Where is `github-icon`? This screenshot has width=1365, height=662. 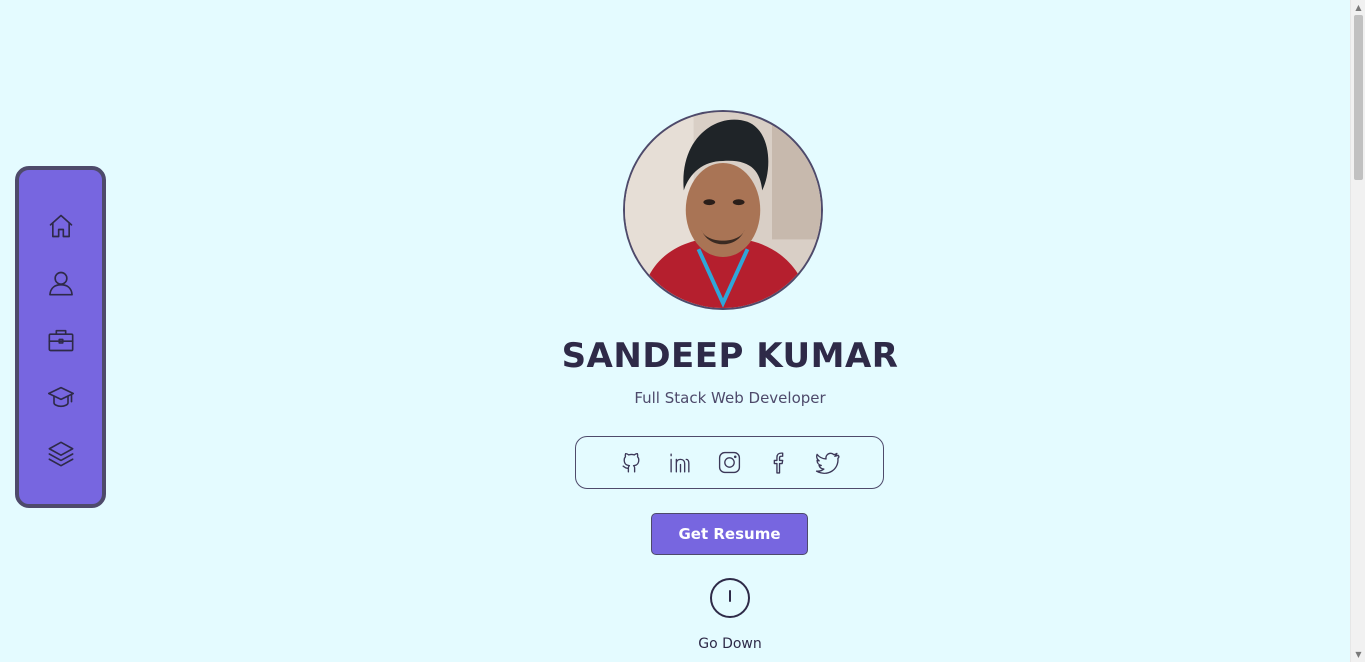 github-icon is located at coordinates (631, 462).